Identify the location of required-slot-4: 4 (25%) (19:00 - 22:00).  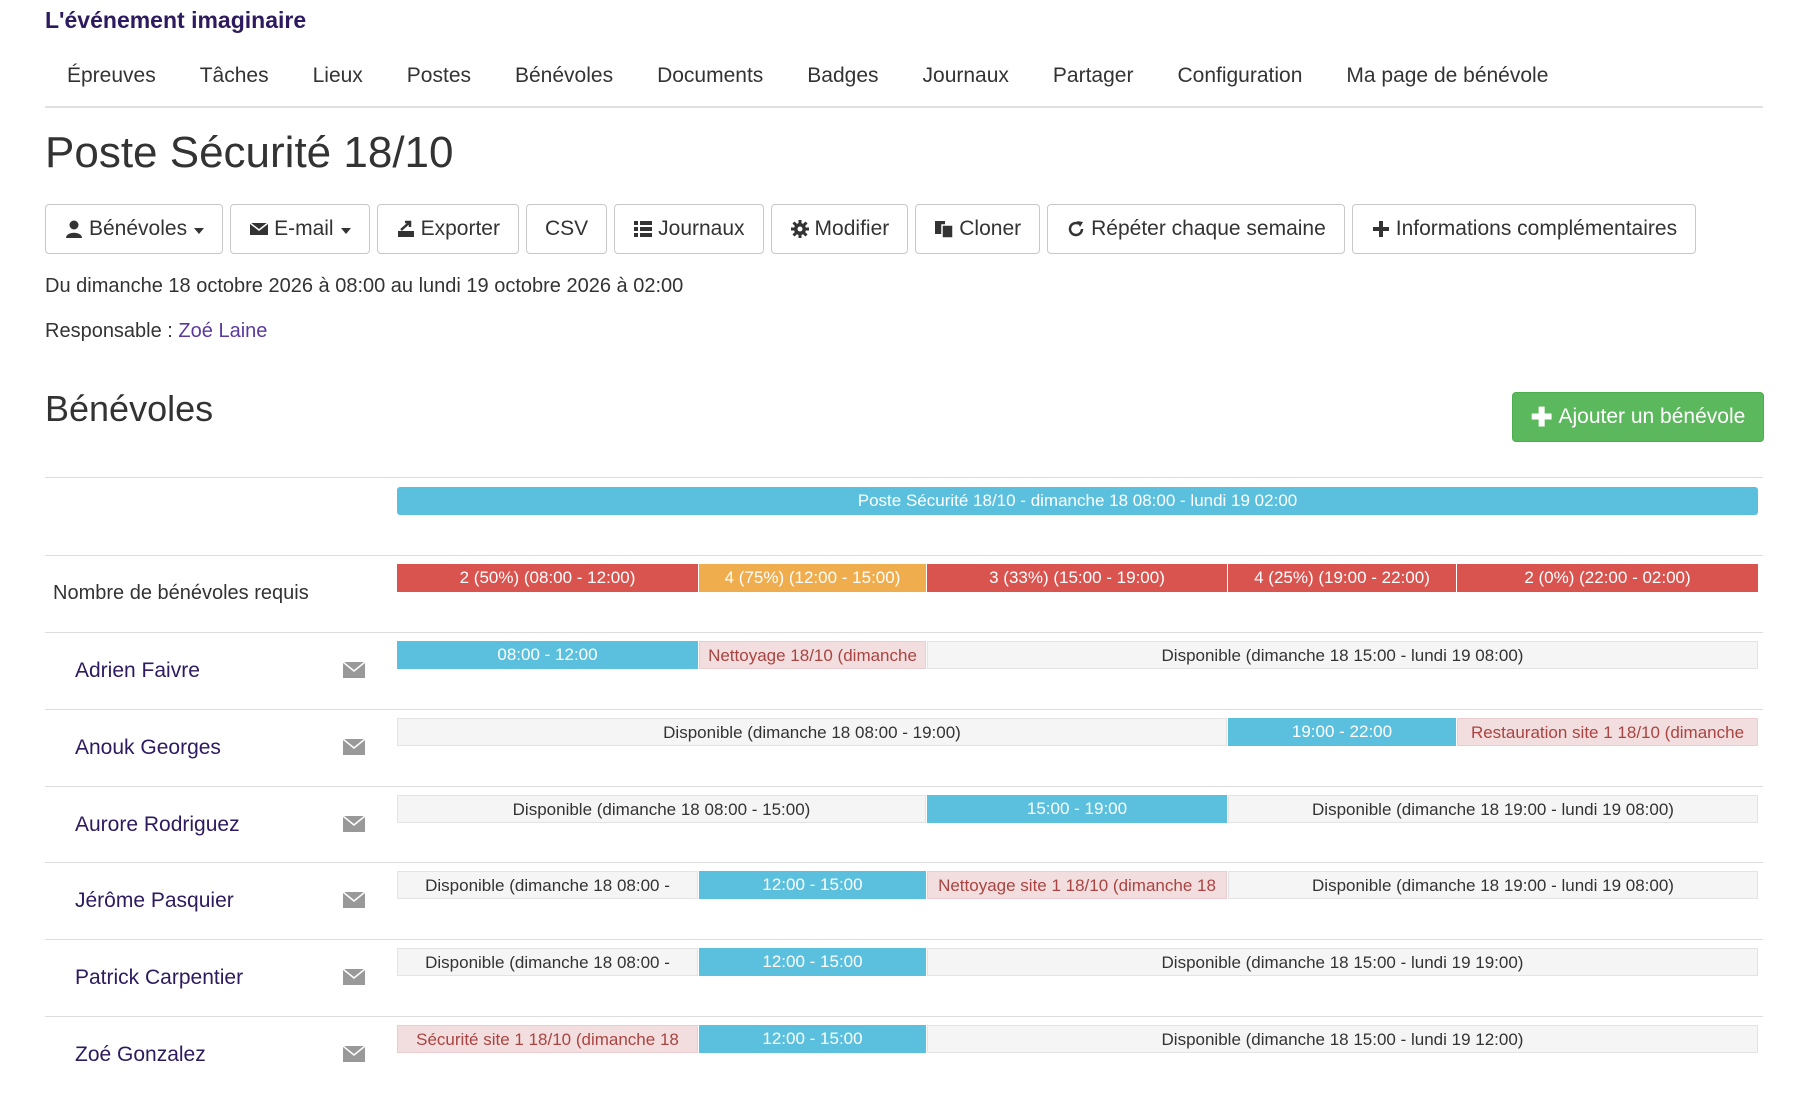
(1342, 578).